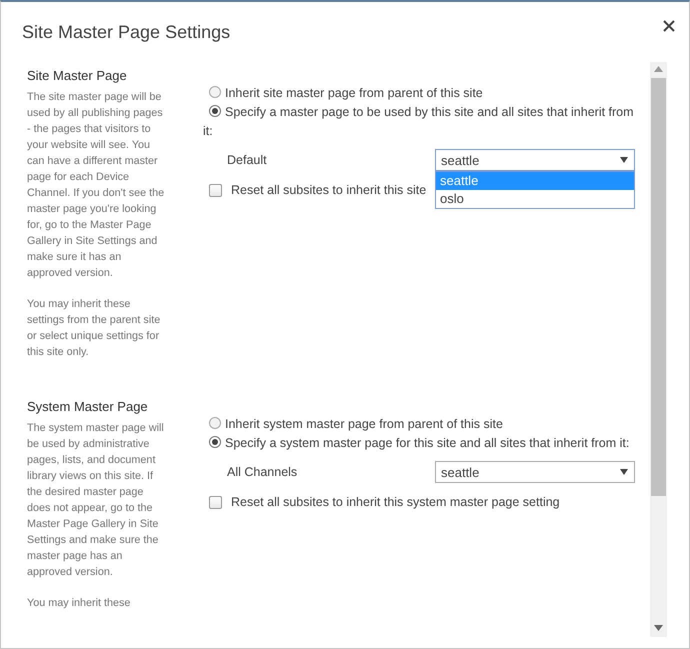  I want to click on checkbox-label: Reset all subsites to inherit this system master page setting, so click(395, 502).